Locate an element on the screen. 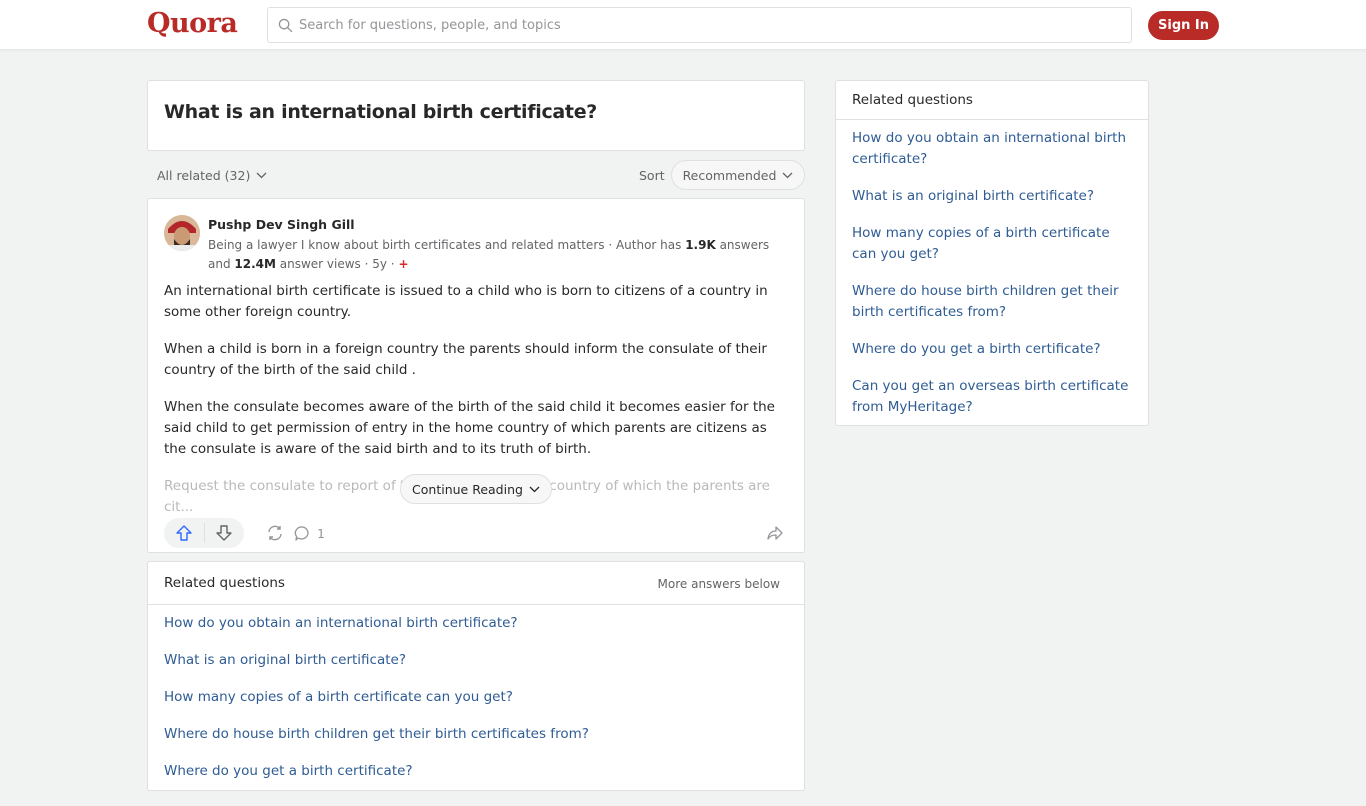 This screenshot has height=806, width=1366. related-question-link: What is an original birth certificate? is located at coordinates (476, 660).